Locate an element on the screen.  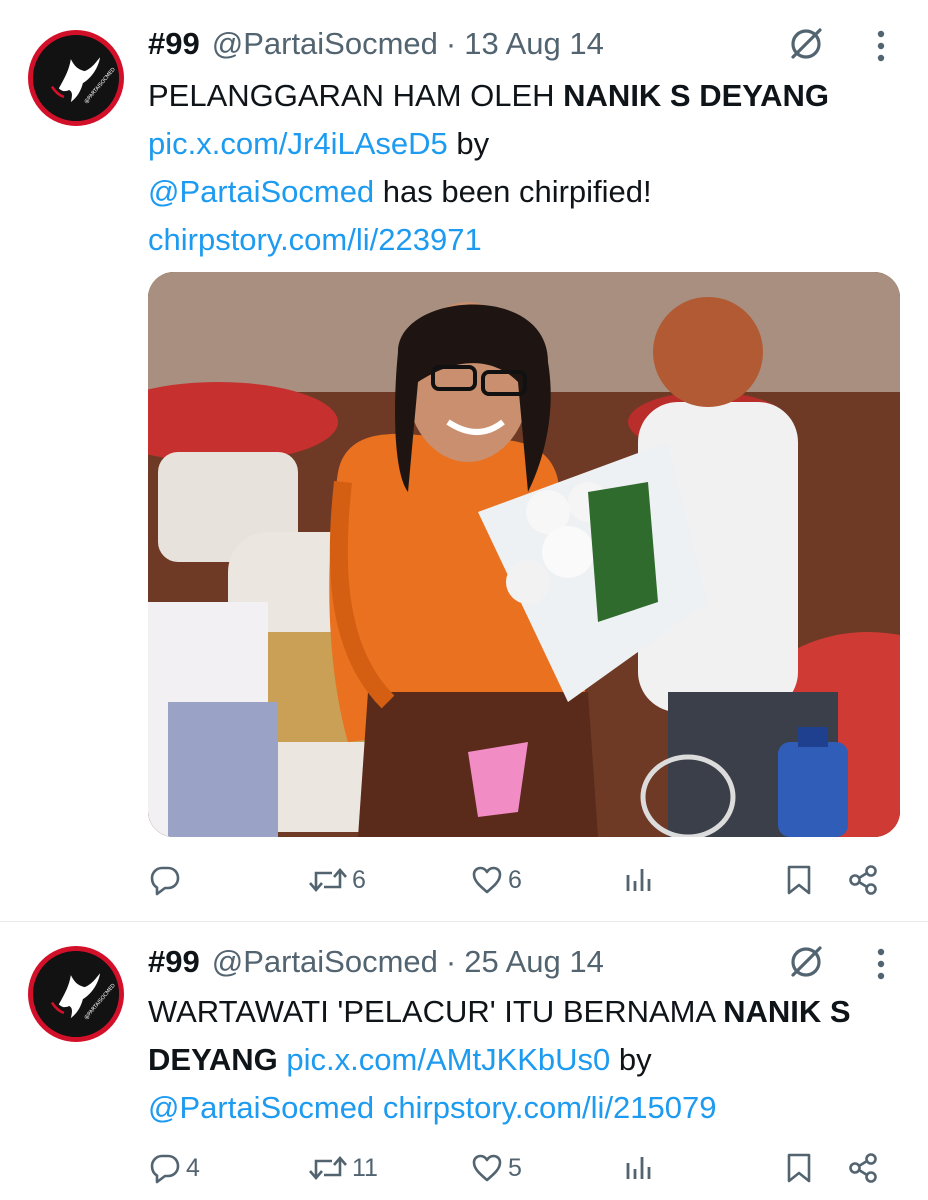
repost-count: 6 is located at coordinates (359, 879).